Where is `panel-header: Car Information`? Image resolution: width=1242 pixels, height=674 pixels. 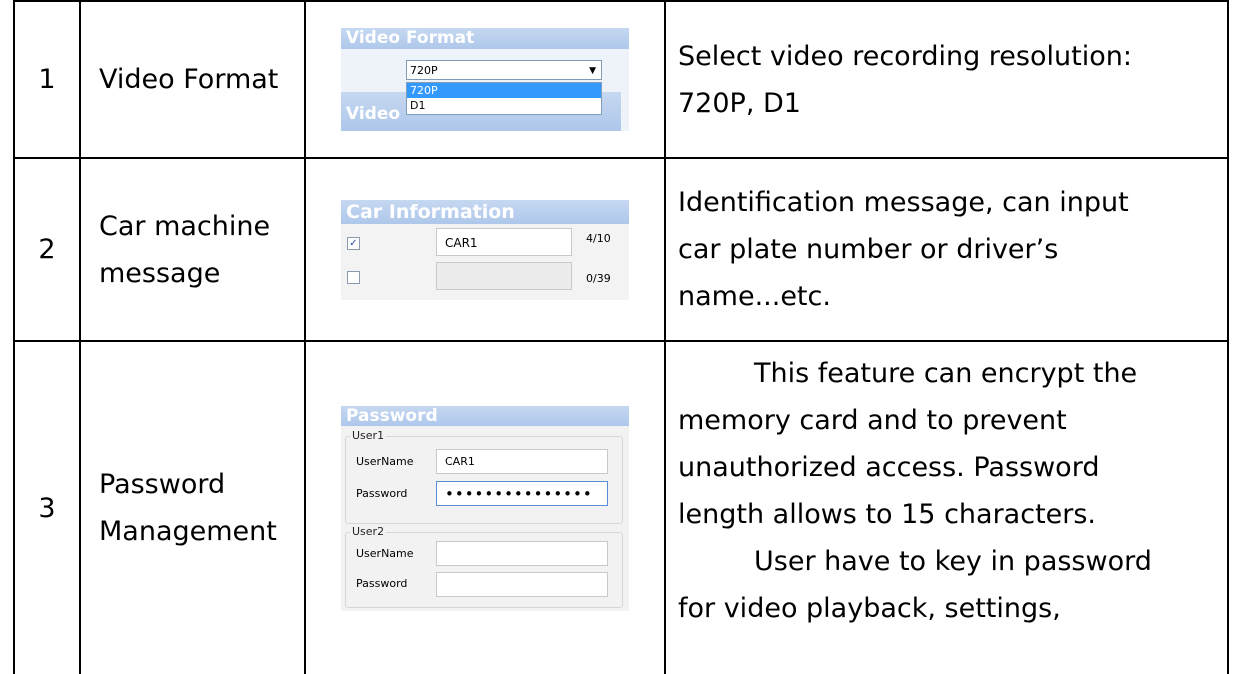 panel-header: Car Information is located at coordinates (485, 211).